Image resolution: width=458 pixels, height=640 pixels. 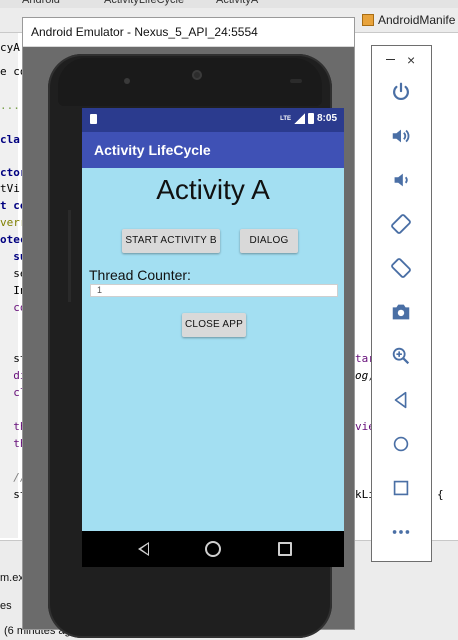 What do you see at coordinates (326, 118) in the screenshot?
I see `status-time: 8:05` at bounding box center [326, 118].